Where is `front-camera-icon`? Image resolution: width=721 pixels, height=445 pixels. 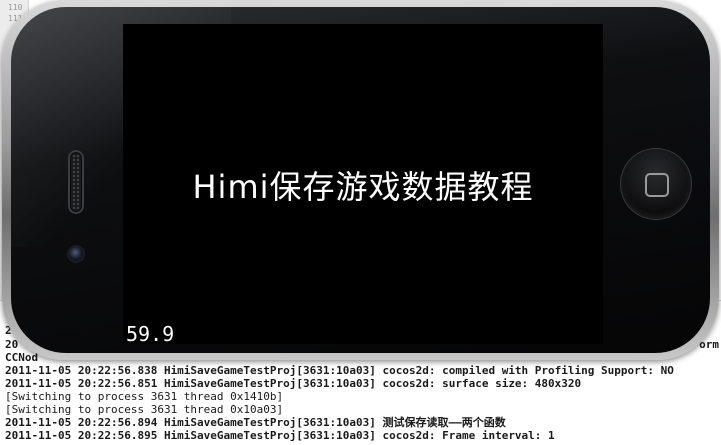 front-camera-icon is located at coordinates (76, 254).